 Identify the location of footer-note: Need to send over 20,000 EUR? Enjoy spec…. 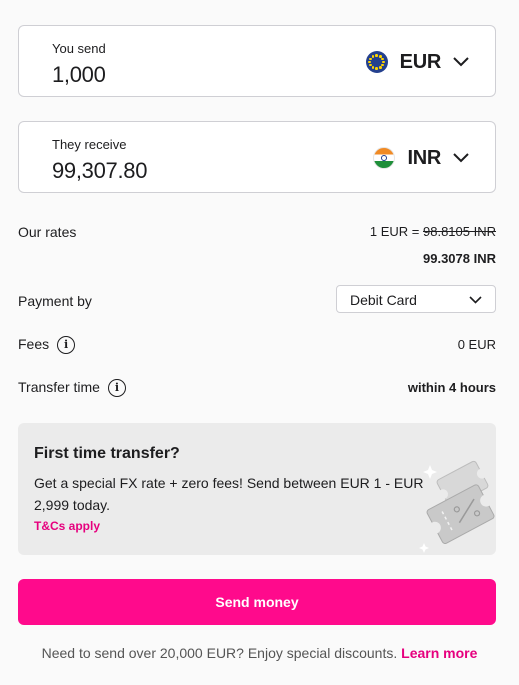
(259, 653).